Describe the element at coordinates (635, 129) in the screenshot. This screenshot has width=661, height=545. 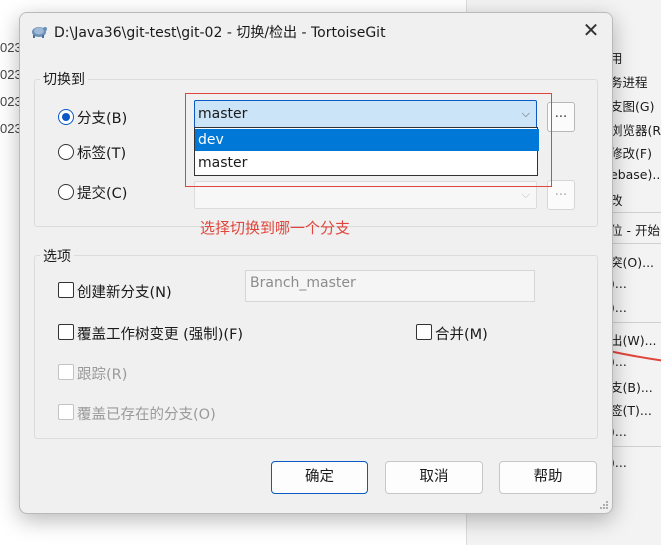
I see `context-menu-item: 浏览器(R)` at that location.